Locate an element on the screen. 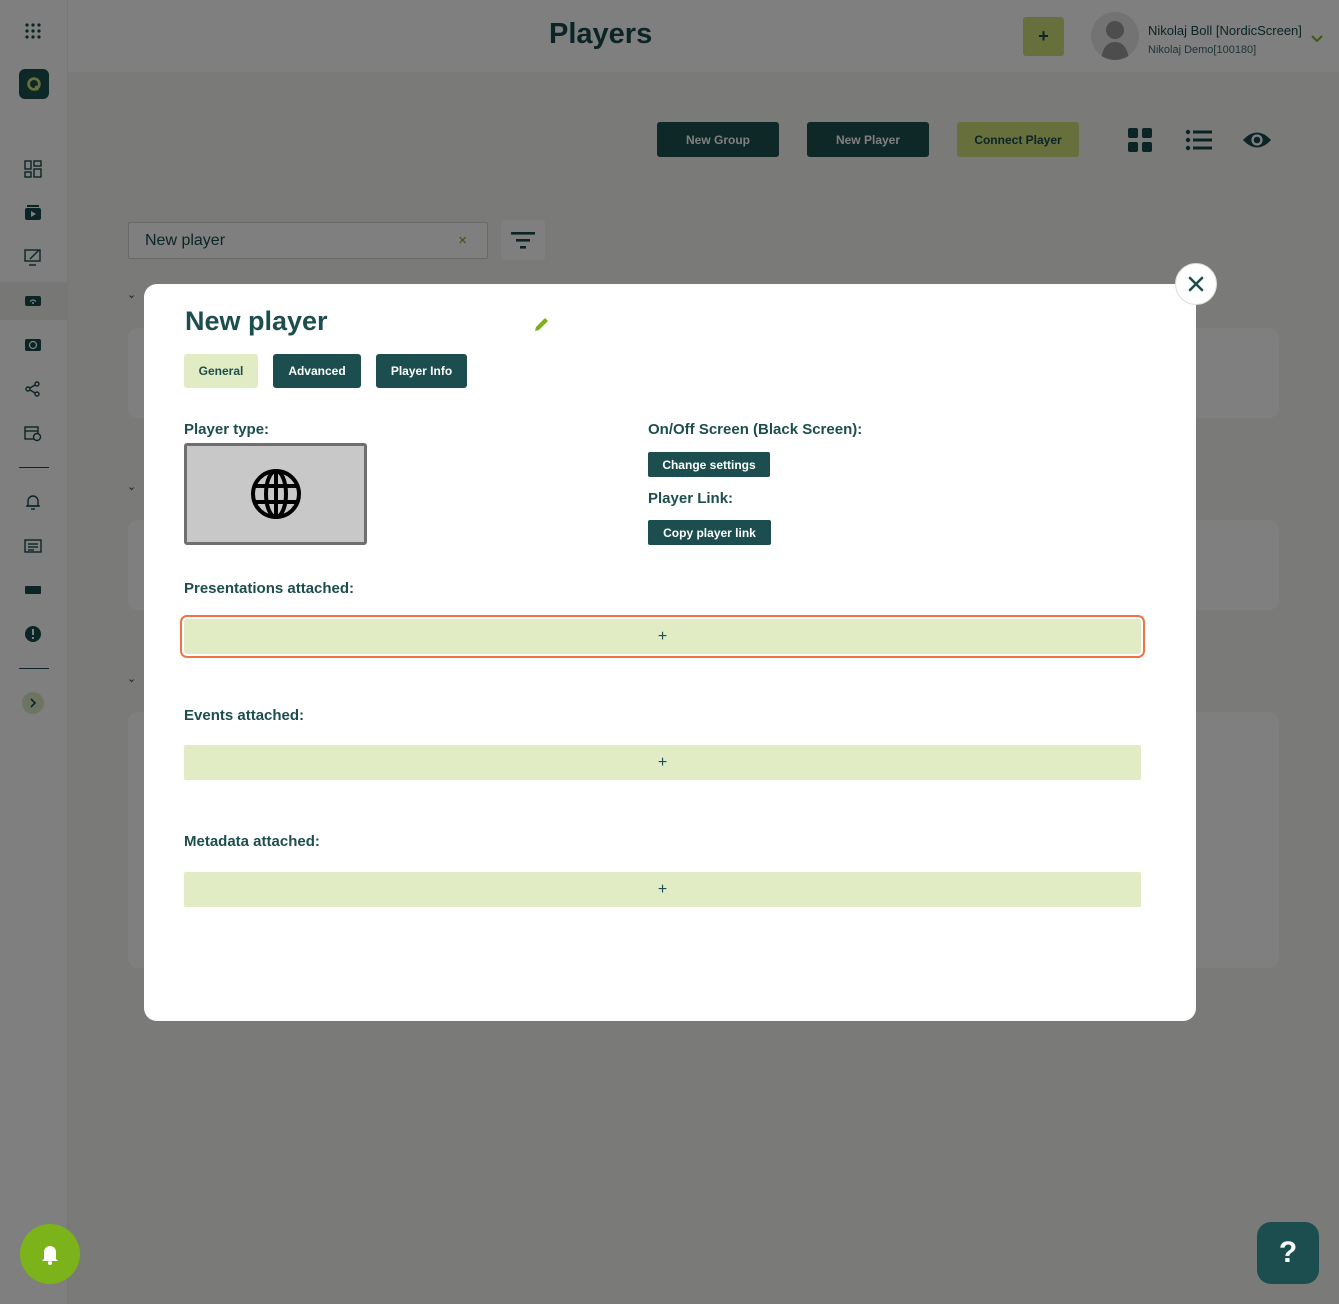  tab-player-info: Player Info is located at coordinates (421, 371).